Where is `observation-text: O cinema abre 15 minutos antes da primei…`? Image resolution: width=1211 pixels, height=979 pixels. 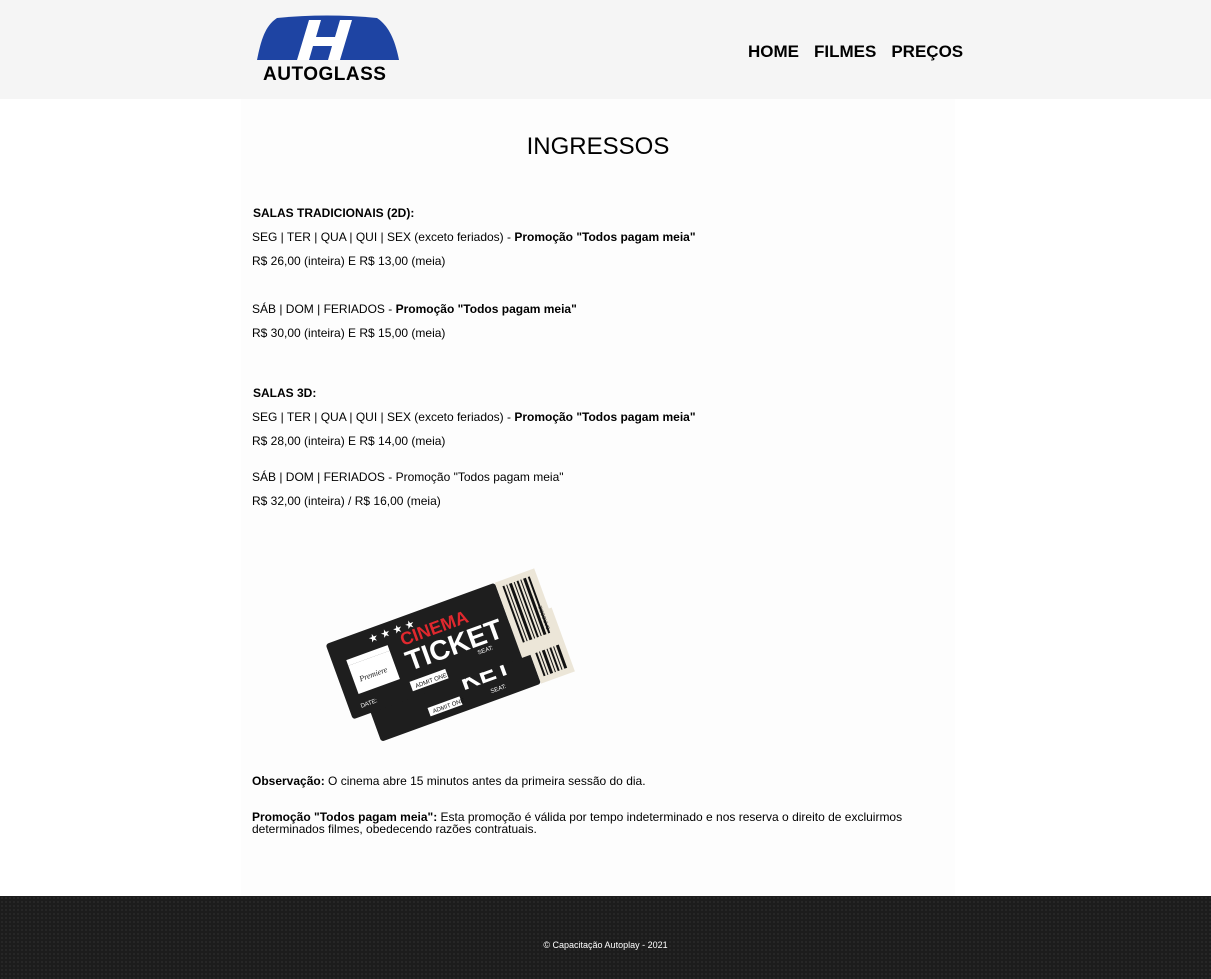 observation-text: O cinema abre 15 minutos antes da primei… is located at coordinates (485, 781).